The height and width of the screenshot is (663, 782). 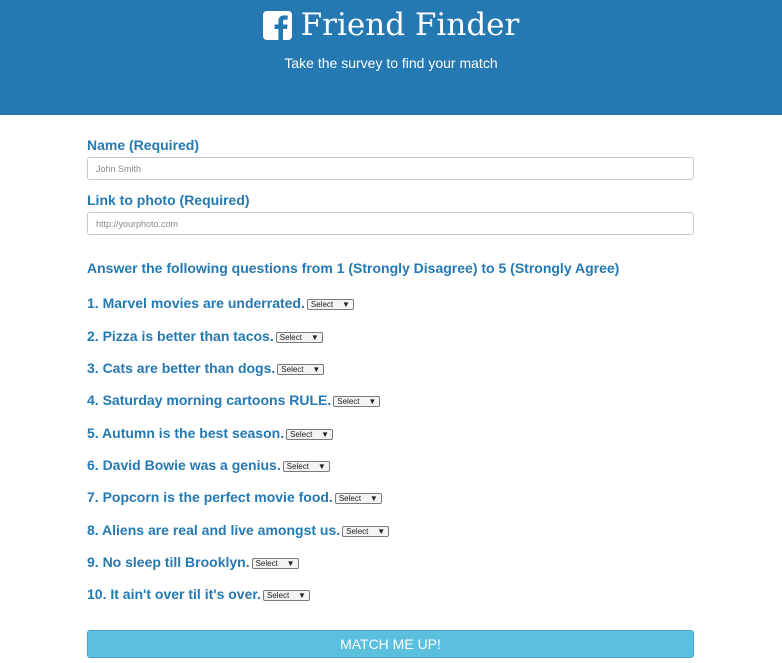 I want to click on question-item: 10. It ain't over til it's over. Select ▼, so click(x=198, y=594).